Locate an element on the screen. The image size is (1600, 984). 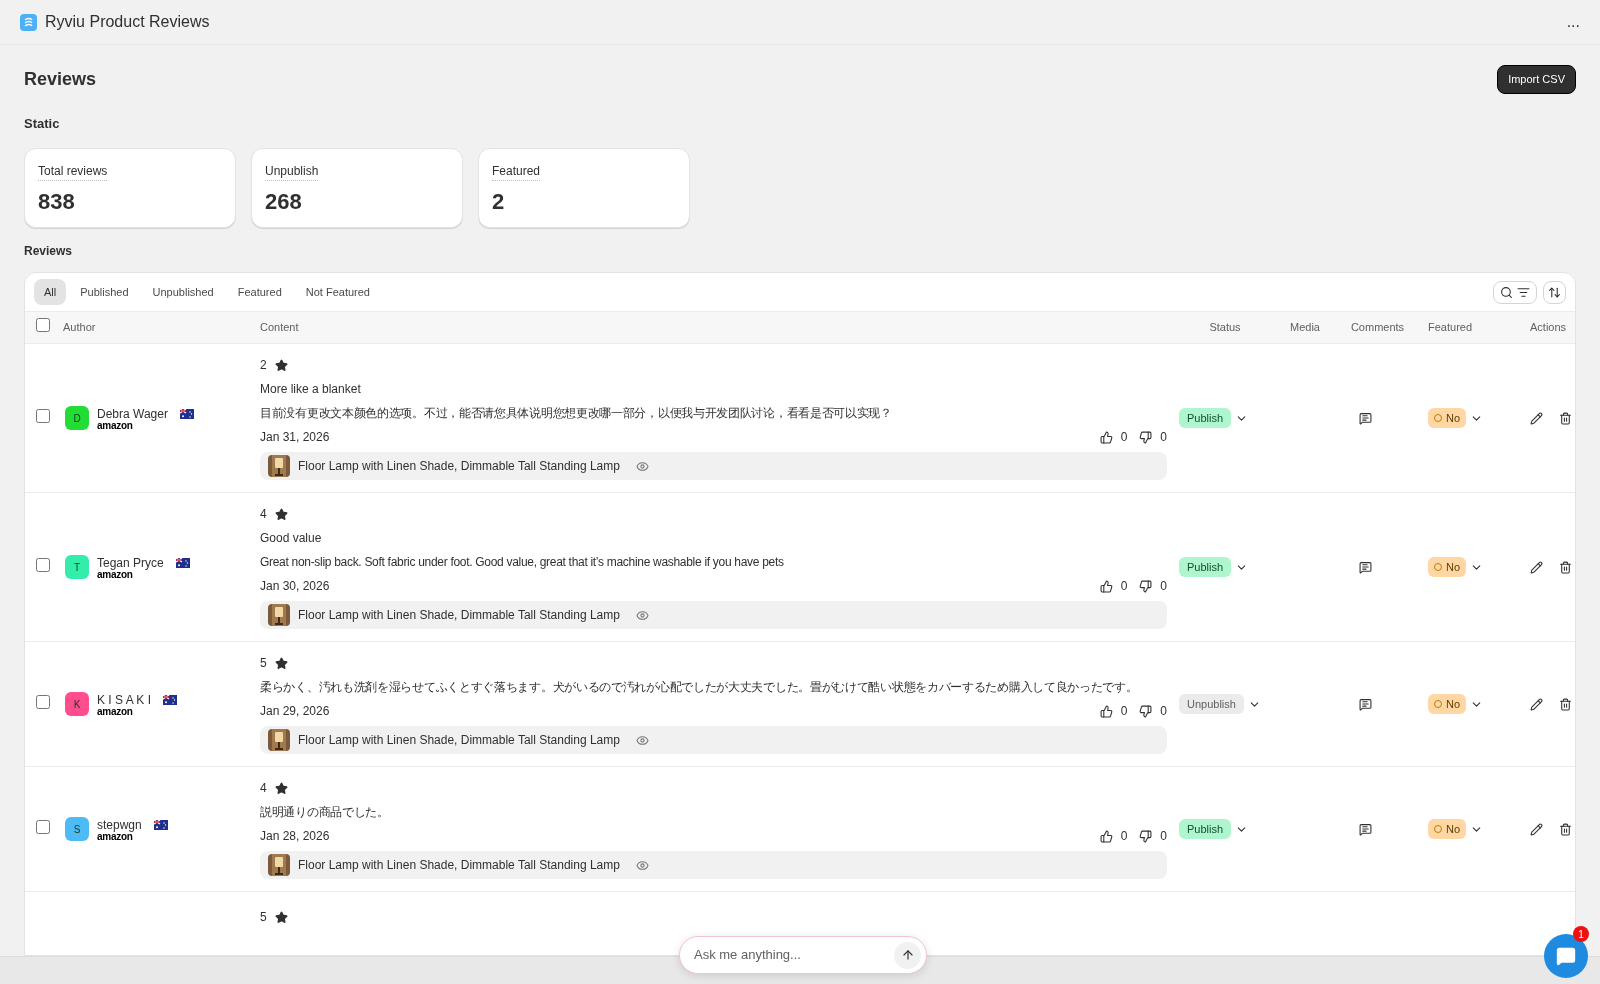
column-header: Content is located at coordinates (279, 328).